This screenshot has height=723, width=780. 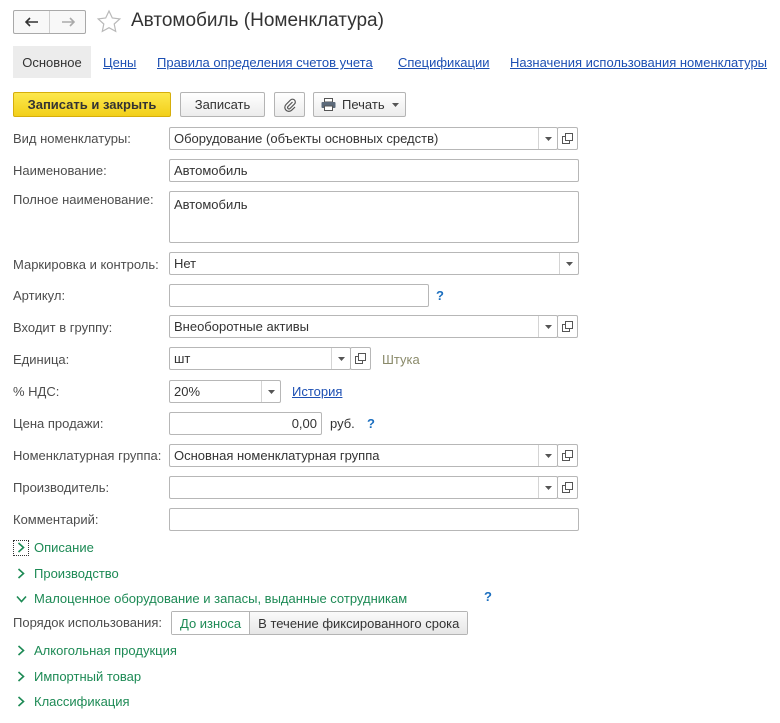 I want to click on name-label: Наименование:, so click(x=60, y=170).